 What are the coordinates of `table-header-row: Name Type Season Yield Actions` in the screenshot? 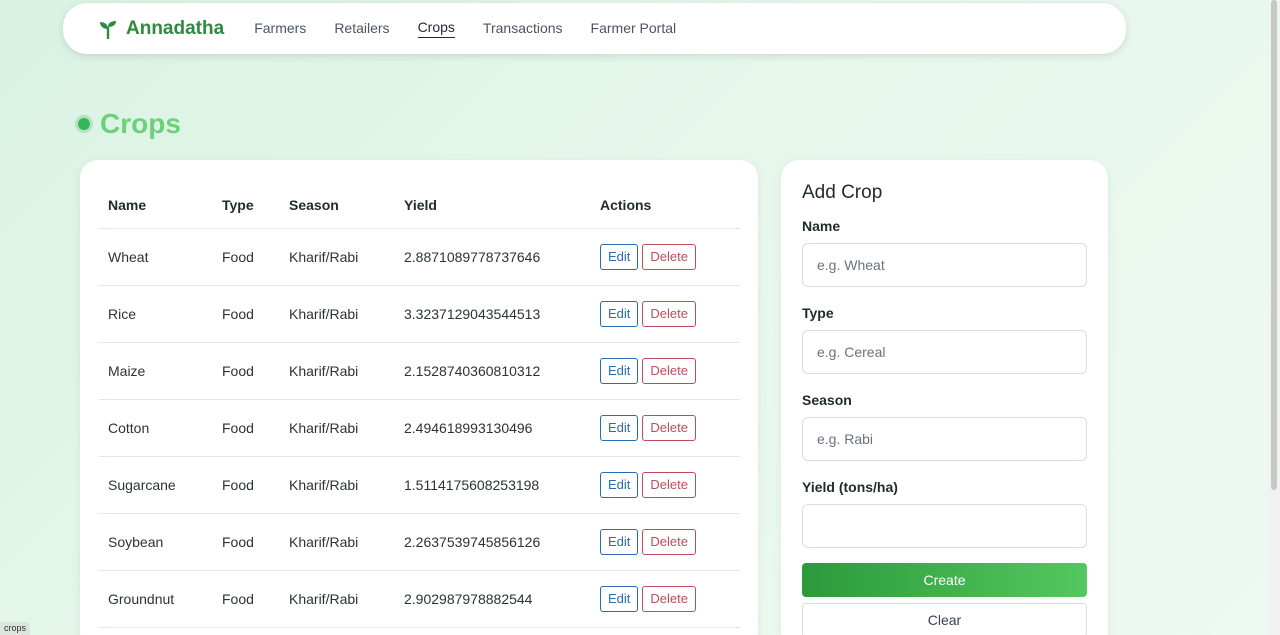 It's located at (419, 205).